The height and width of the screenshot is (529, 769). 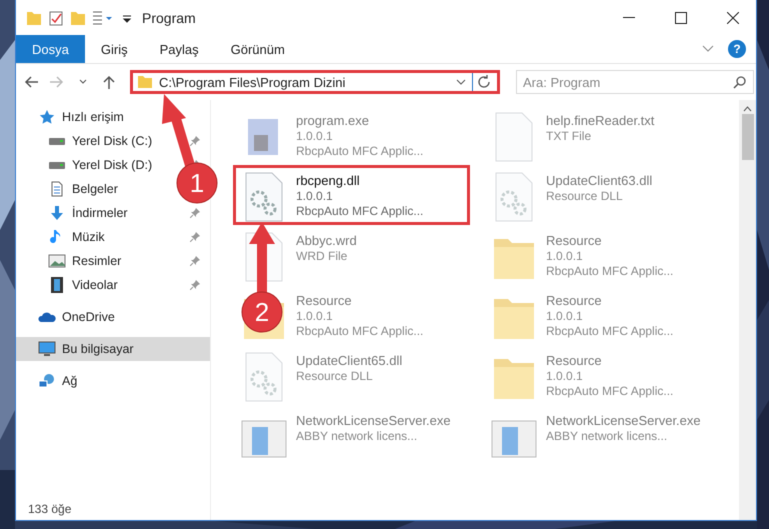 I want to click on properties-icon, so click(x=56, y=18).